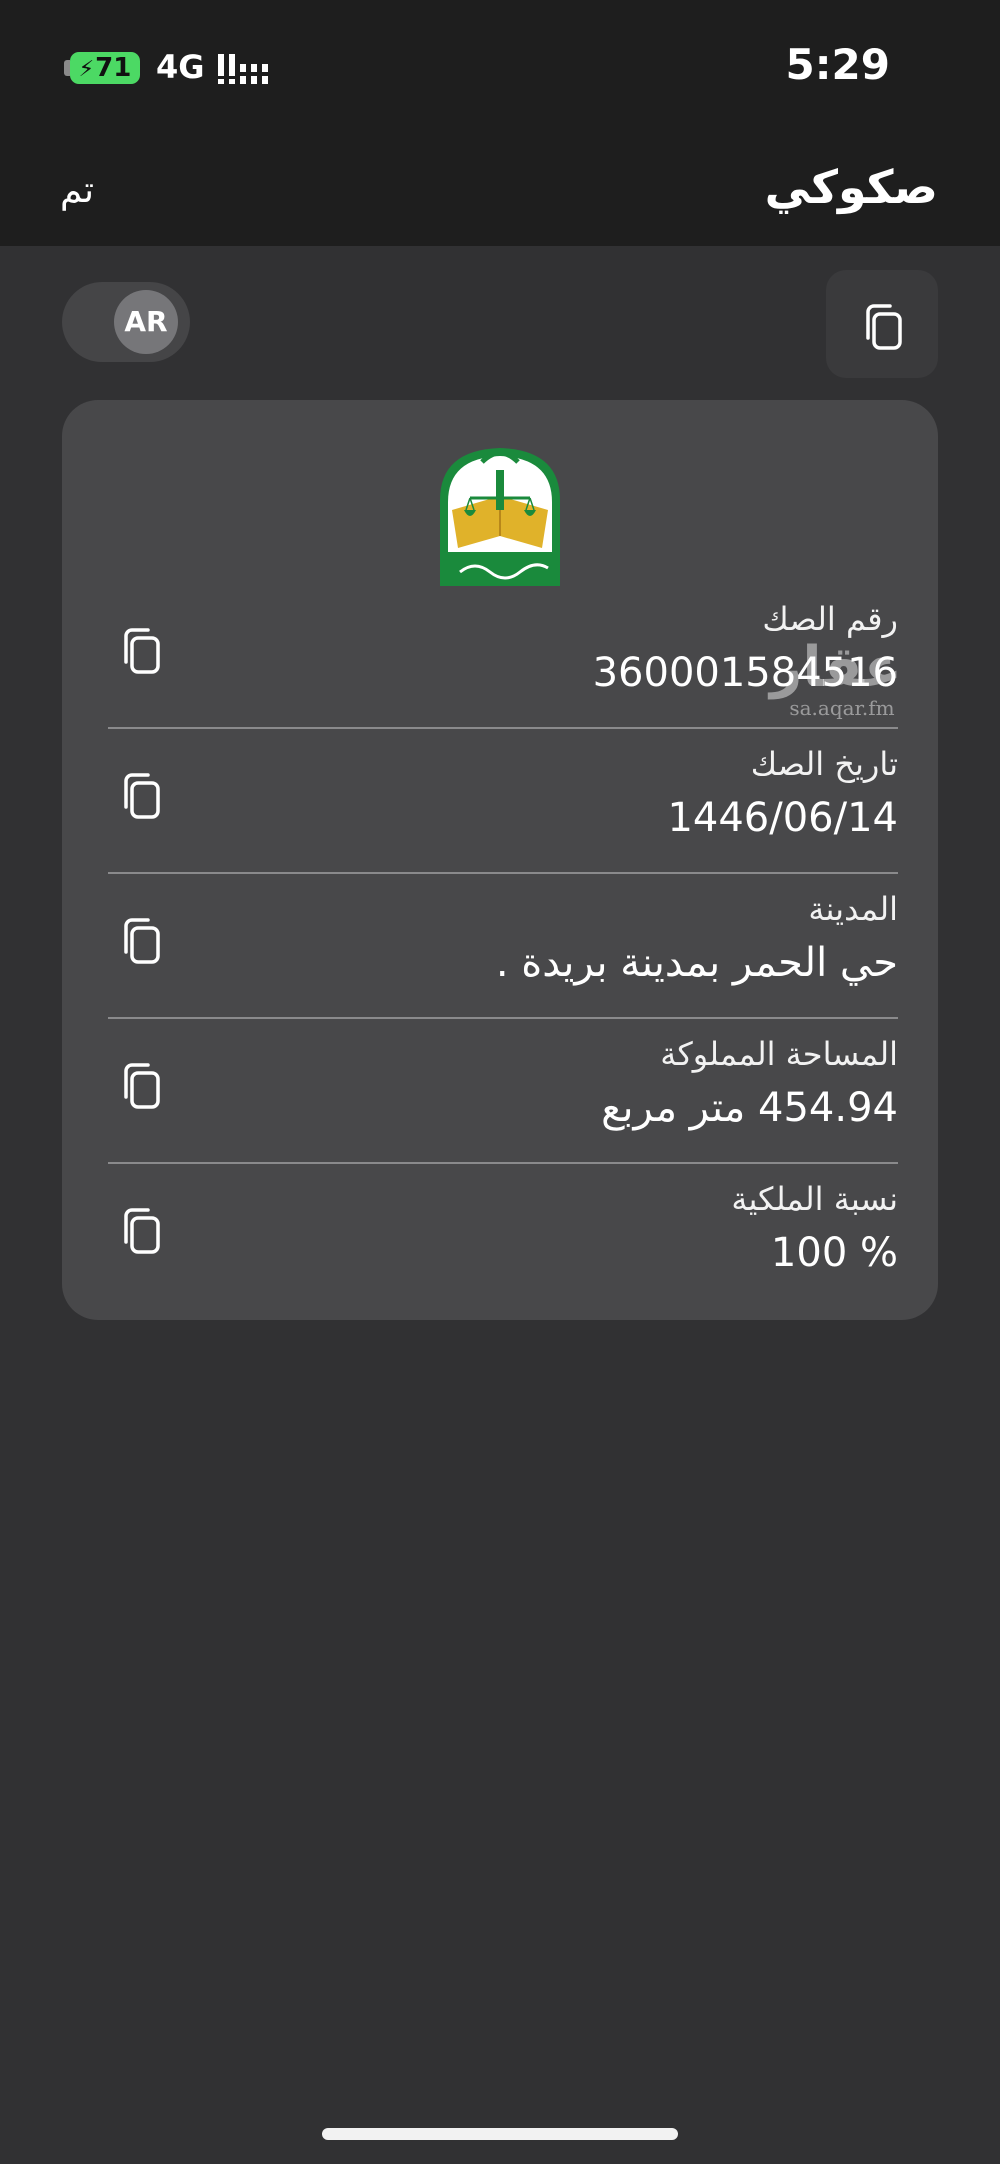 Image resolution: width=1000 pixels, height=2164 pixels. I want to click on copy-deed-number-button, so click(141, 650).